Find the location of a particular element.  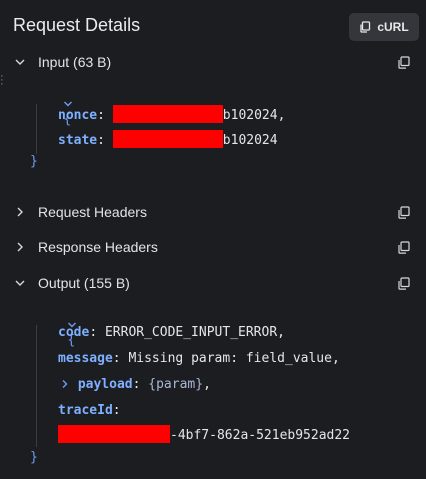

json-row-payload: payload: {param}, is located at coordinates (135, 384).